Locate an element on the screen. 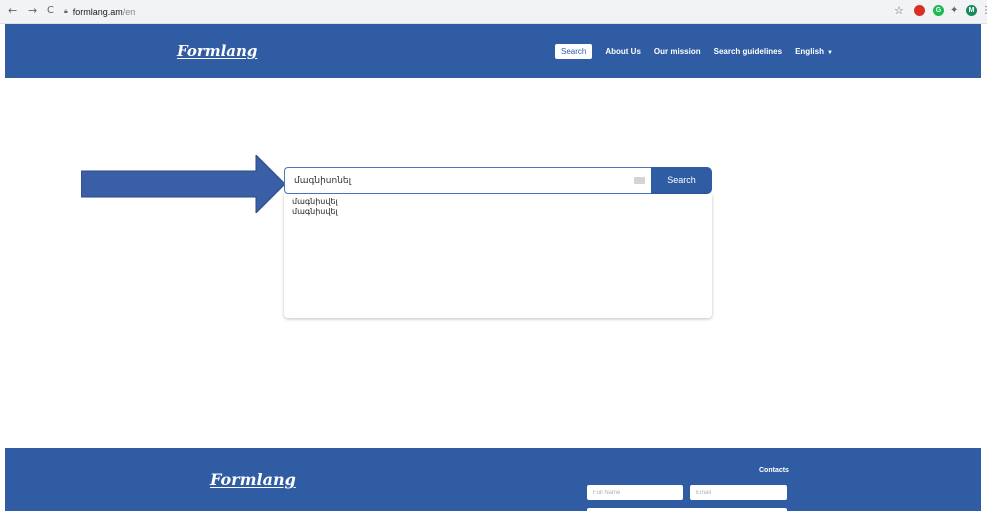 Image resolution: width=987 pixels, height=511 pixels. search-input is located at coordinates (455, 180).